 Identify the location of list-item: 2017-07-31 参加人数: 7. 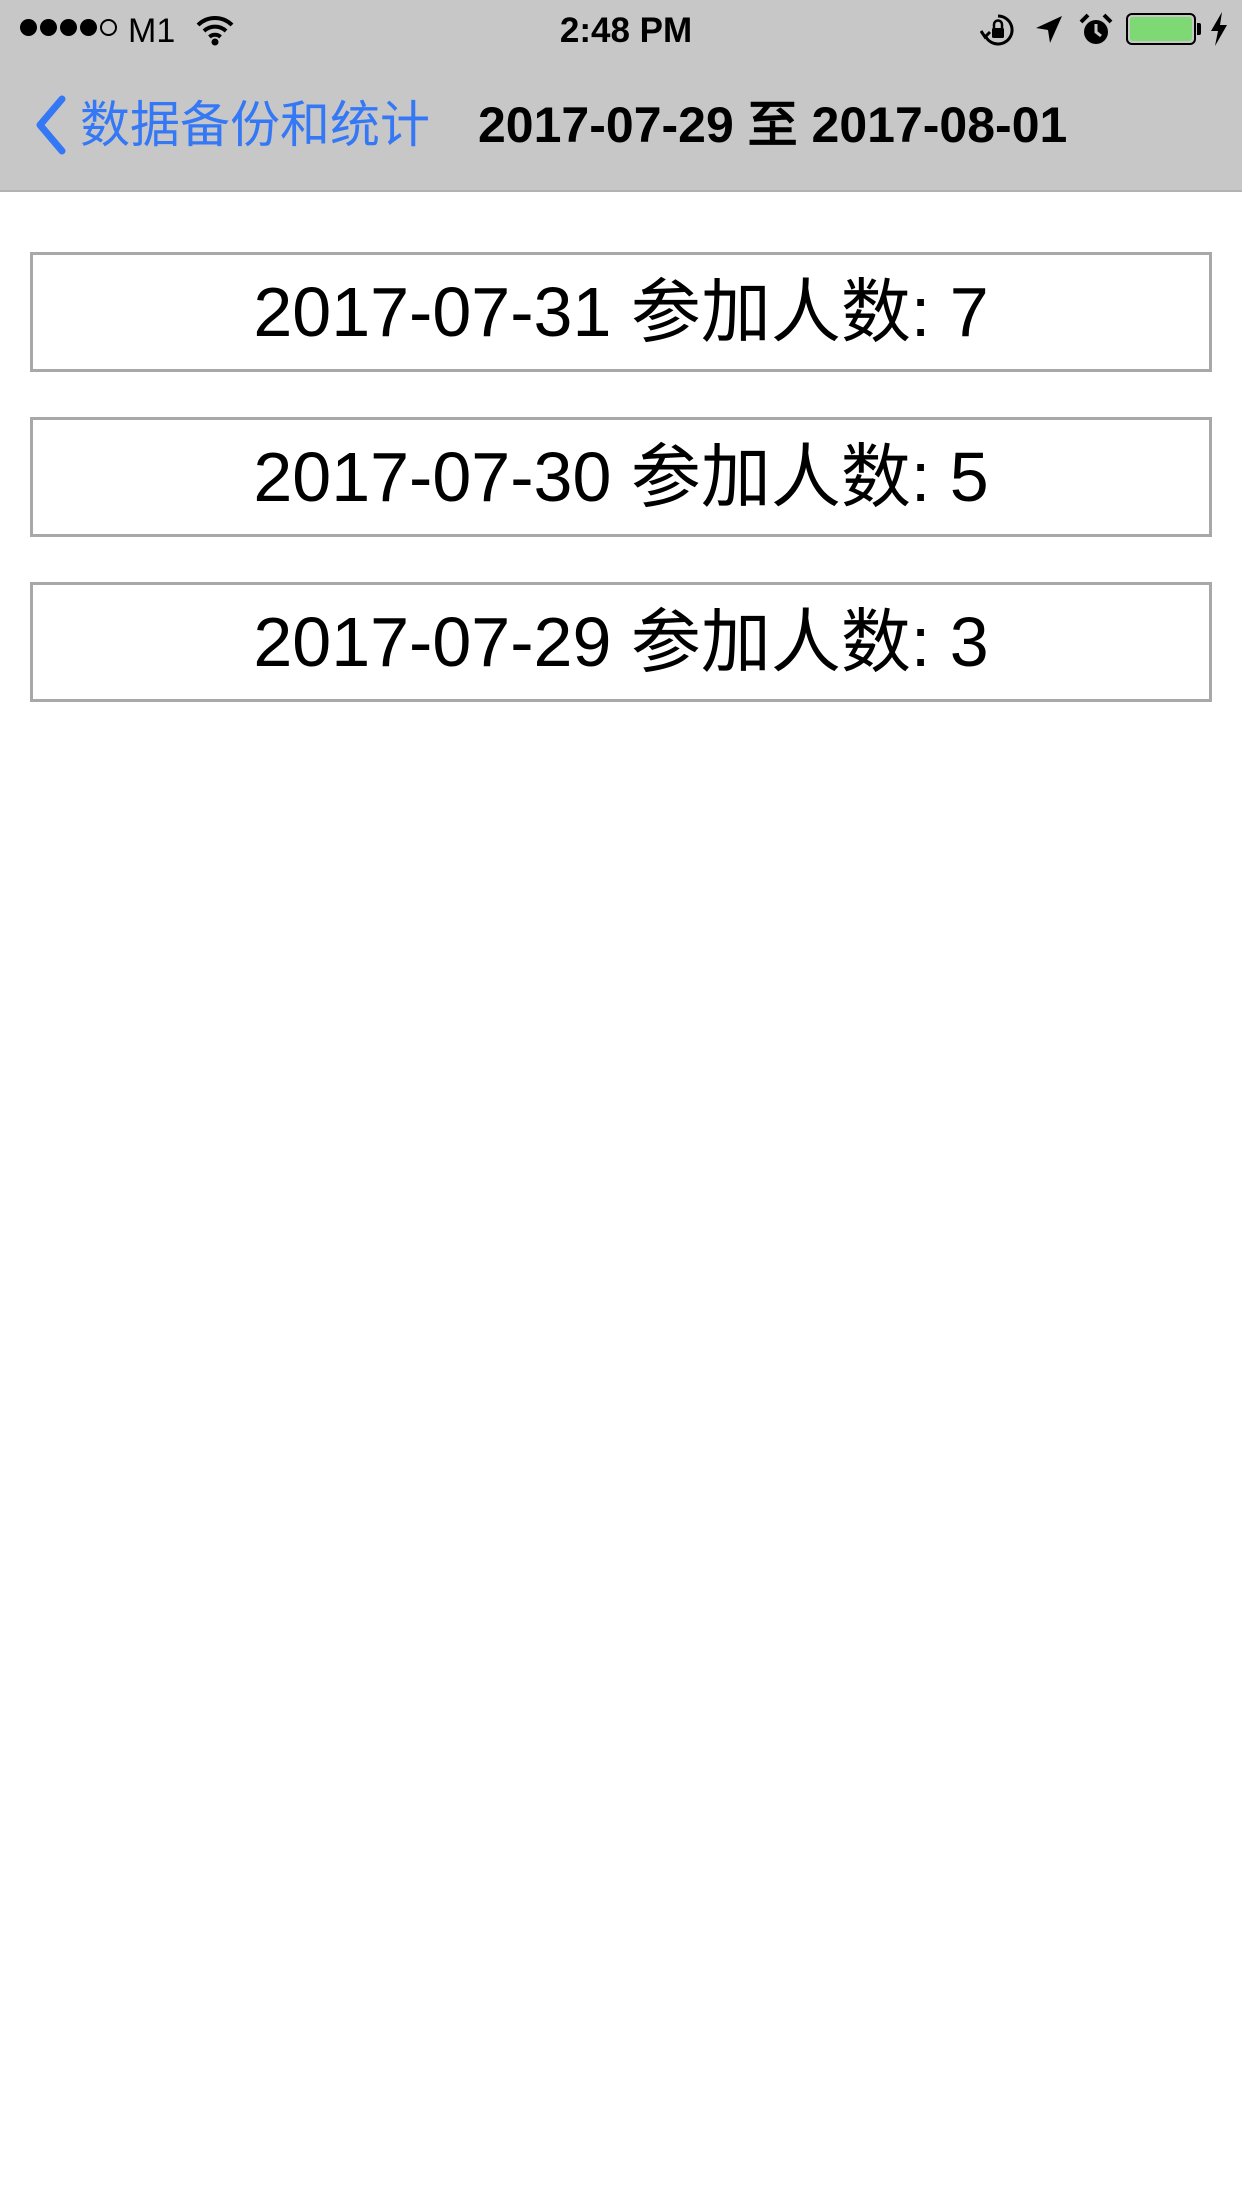
(621, 312).